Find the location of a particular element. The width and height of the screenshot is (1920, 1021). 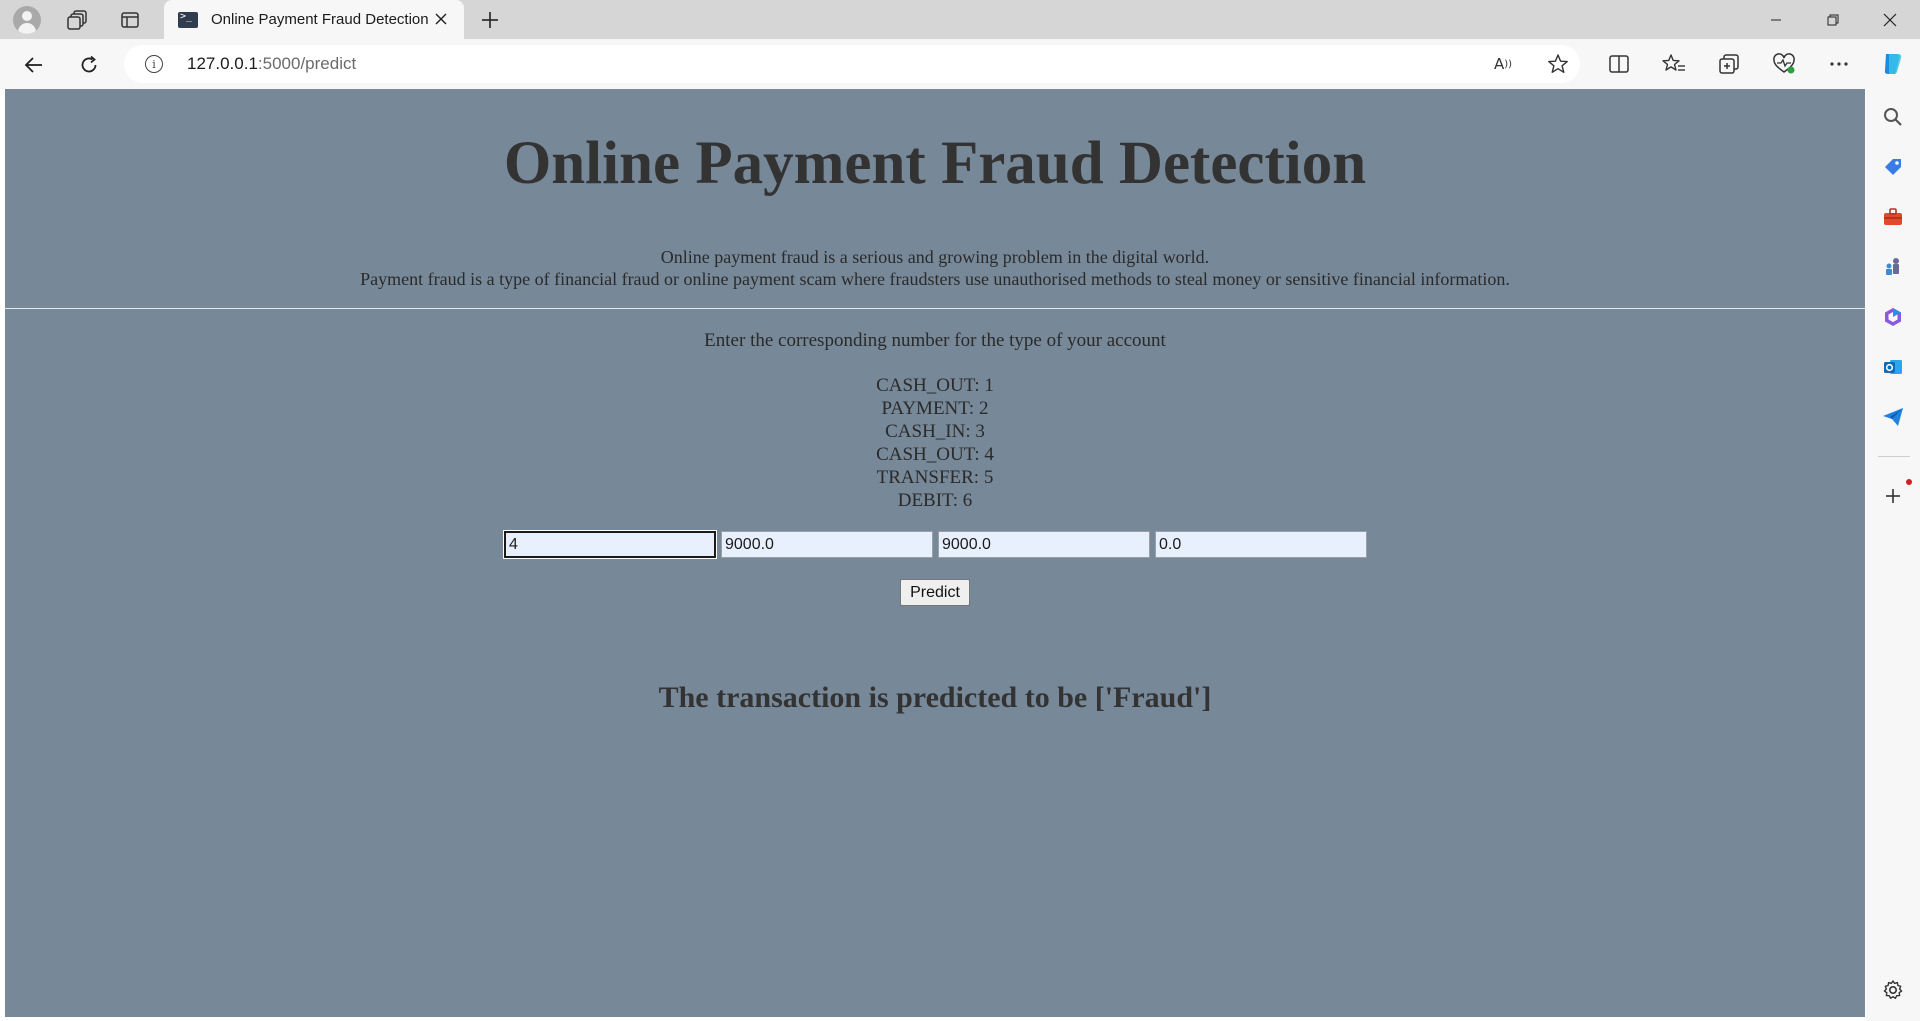

profile-icon is located at coordinates (27, 20).